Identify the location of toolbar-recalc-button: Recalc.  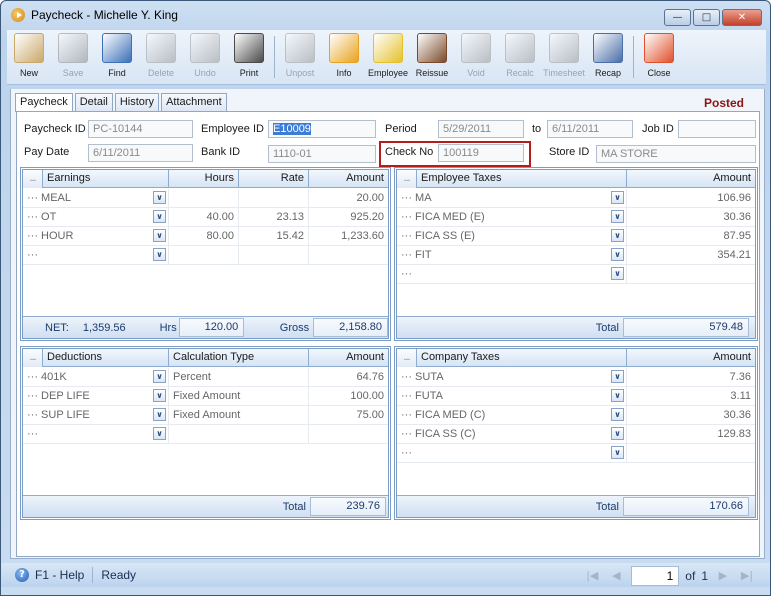
(520, 57).